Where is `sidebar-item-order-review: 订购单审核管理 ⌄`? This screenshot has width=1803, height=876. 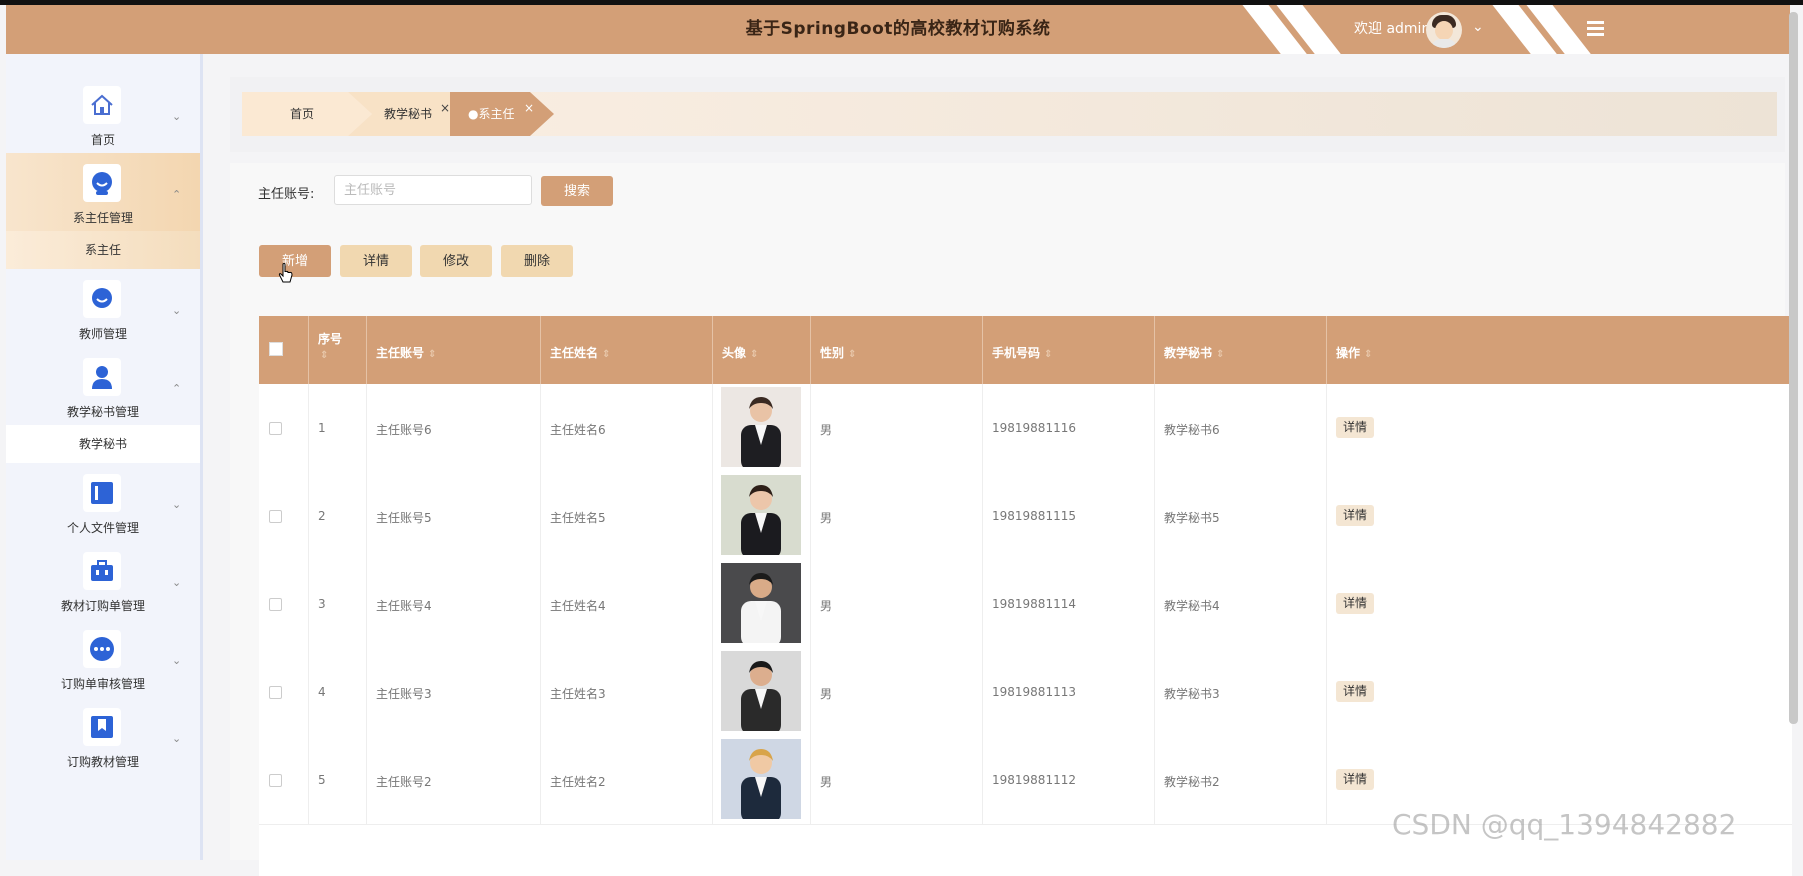
sidebar-item-order-review: 订购单审核管理 ⌄ is located at coordinates (103, 658).